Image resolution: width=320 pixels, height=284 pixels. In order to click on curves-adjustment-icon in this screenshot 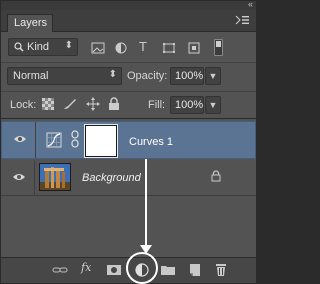, I will do `click(54, 140)`.